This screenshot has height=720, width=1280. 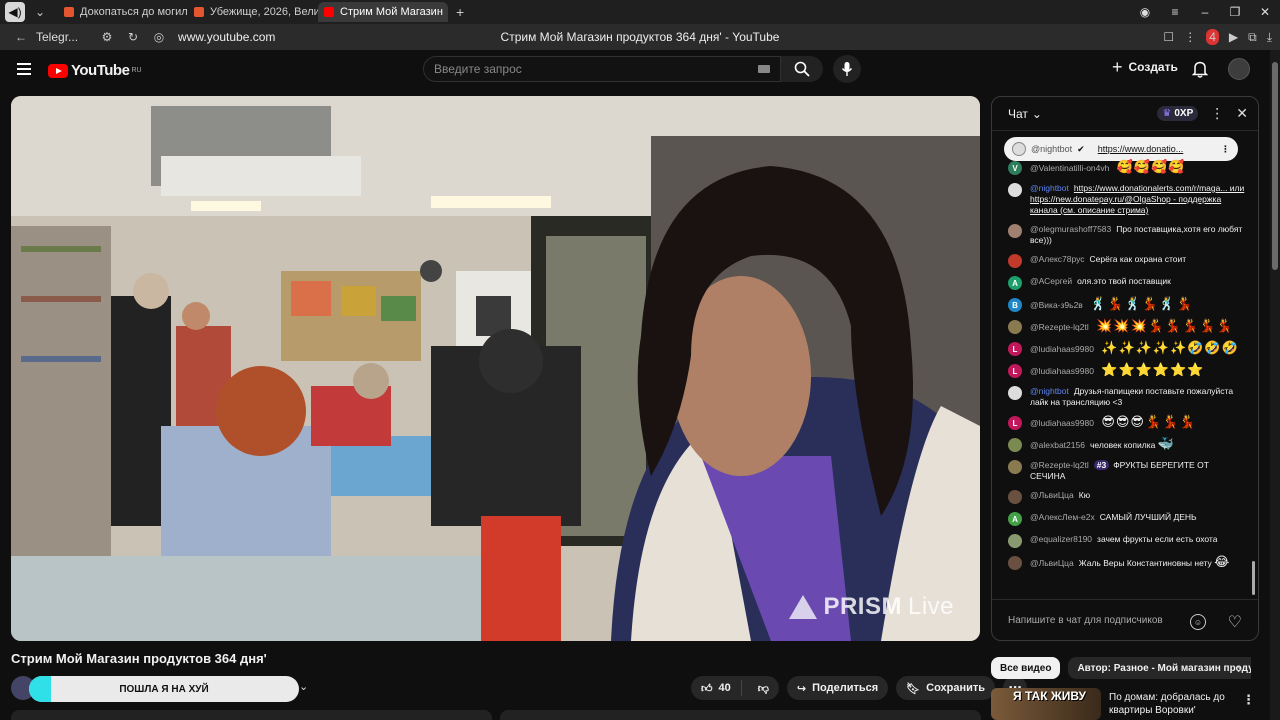 I want to click on keyboard-icon, so click(x=764, y=69).